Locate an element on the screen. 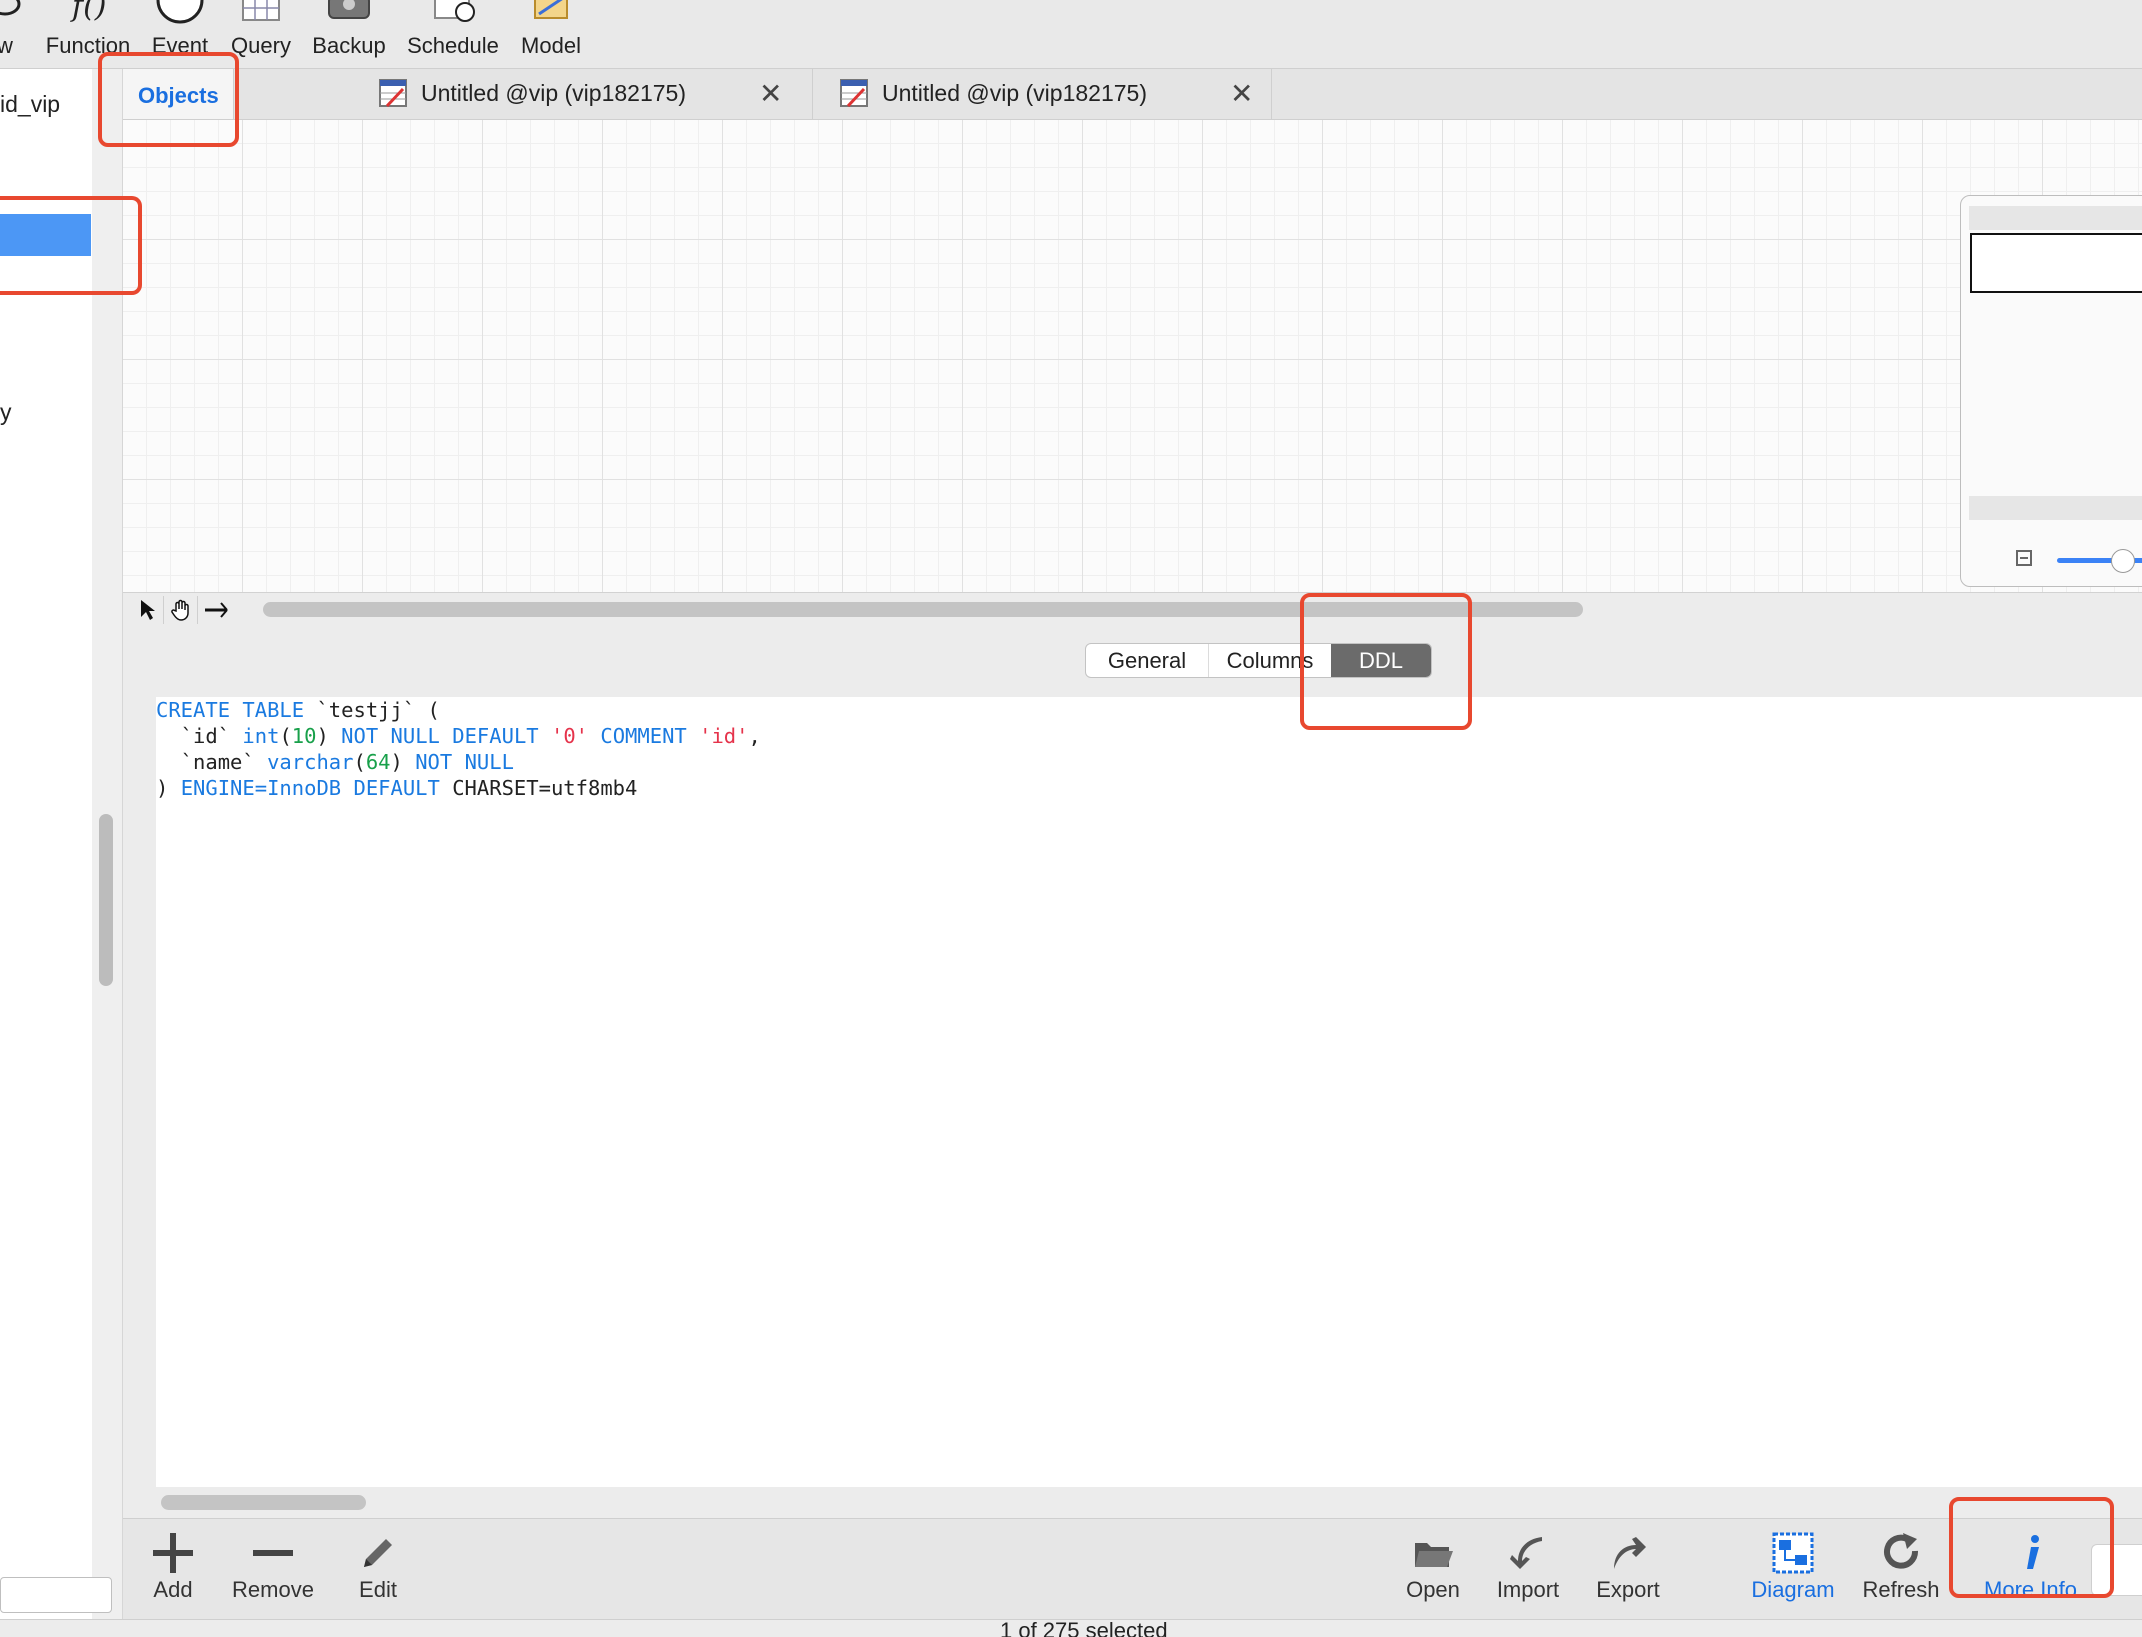  add-button: Add is located at coordinates (173, 1569).